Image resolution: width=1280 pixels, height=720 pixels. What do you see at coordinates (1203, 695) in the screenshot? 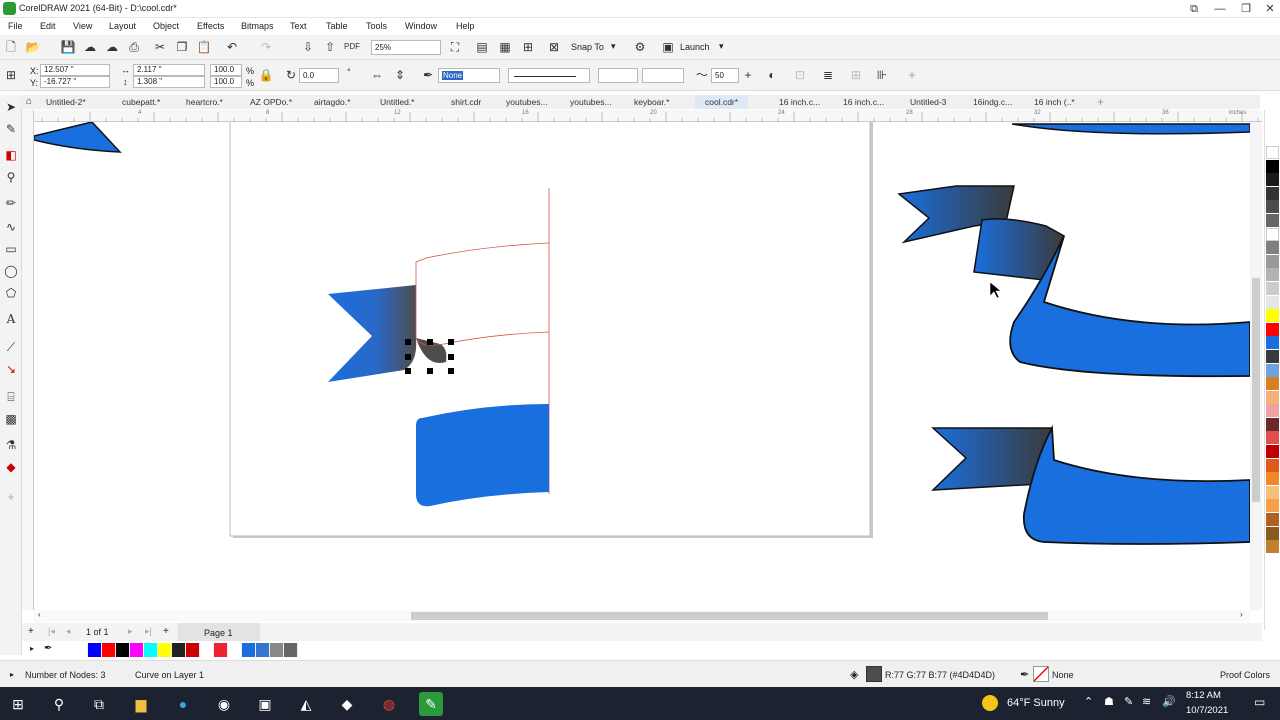
I see `clock-time: 8:12 AM` at bounding box center [1203, 695].